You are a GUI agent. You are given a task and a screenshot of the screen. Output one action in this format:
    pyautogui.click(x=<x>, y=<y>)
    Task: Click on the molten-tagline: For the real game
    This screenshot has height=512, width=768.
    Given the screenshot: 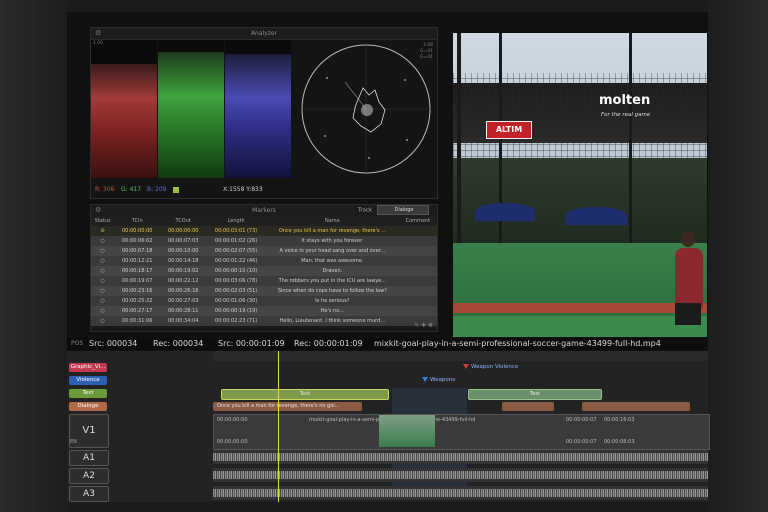 What is the action you would take?
    pyautogui.click(x=626, y=115)
    